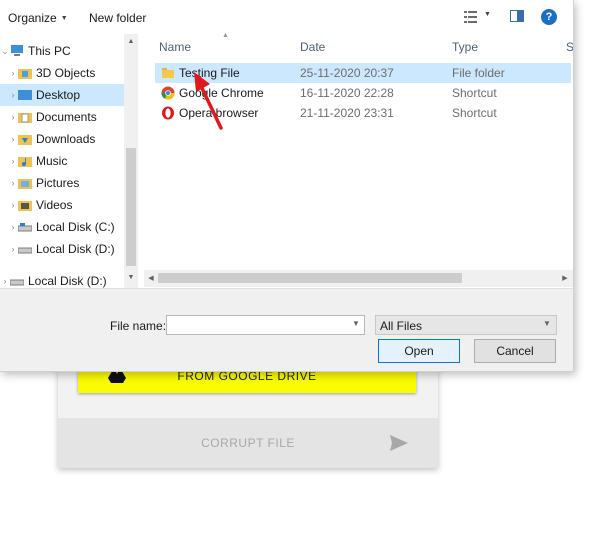 The image size is (600, 548). What do you see at coordinates (54, 205) in the screenshot?
I see `nav-label: Videos` at bounding box center [54, 205].